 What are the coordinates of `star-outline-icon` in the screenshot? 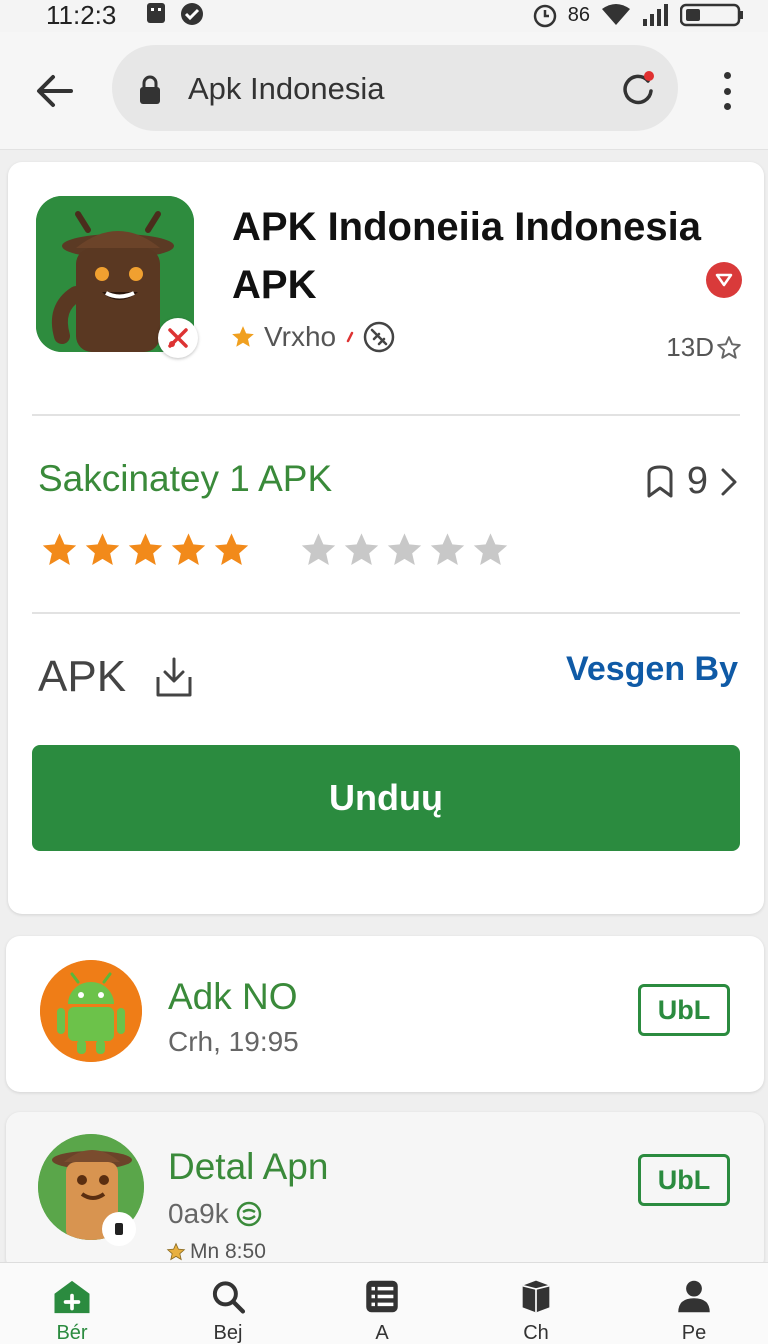 It's located at (729, 347).